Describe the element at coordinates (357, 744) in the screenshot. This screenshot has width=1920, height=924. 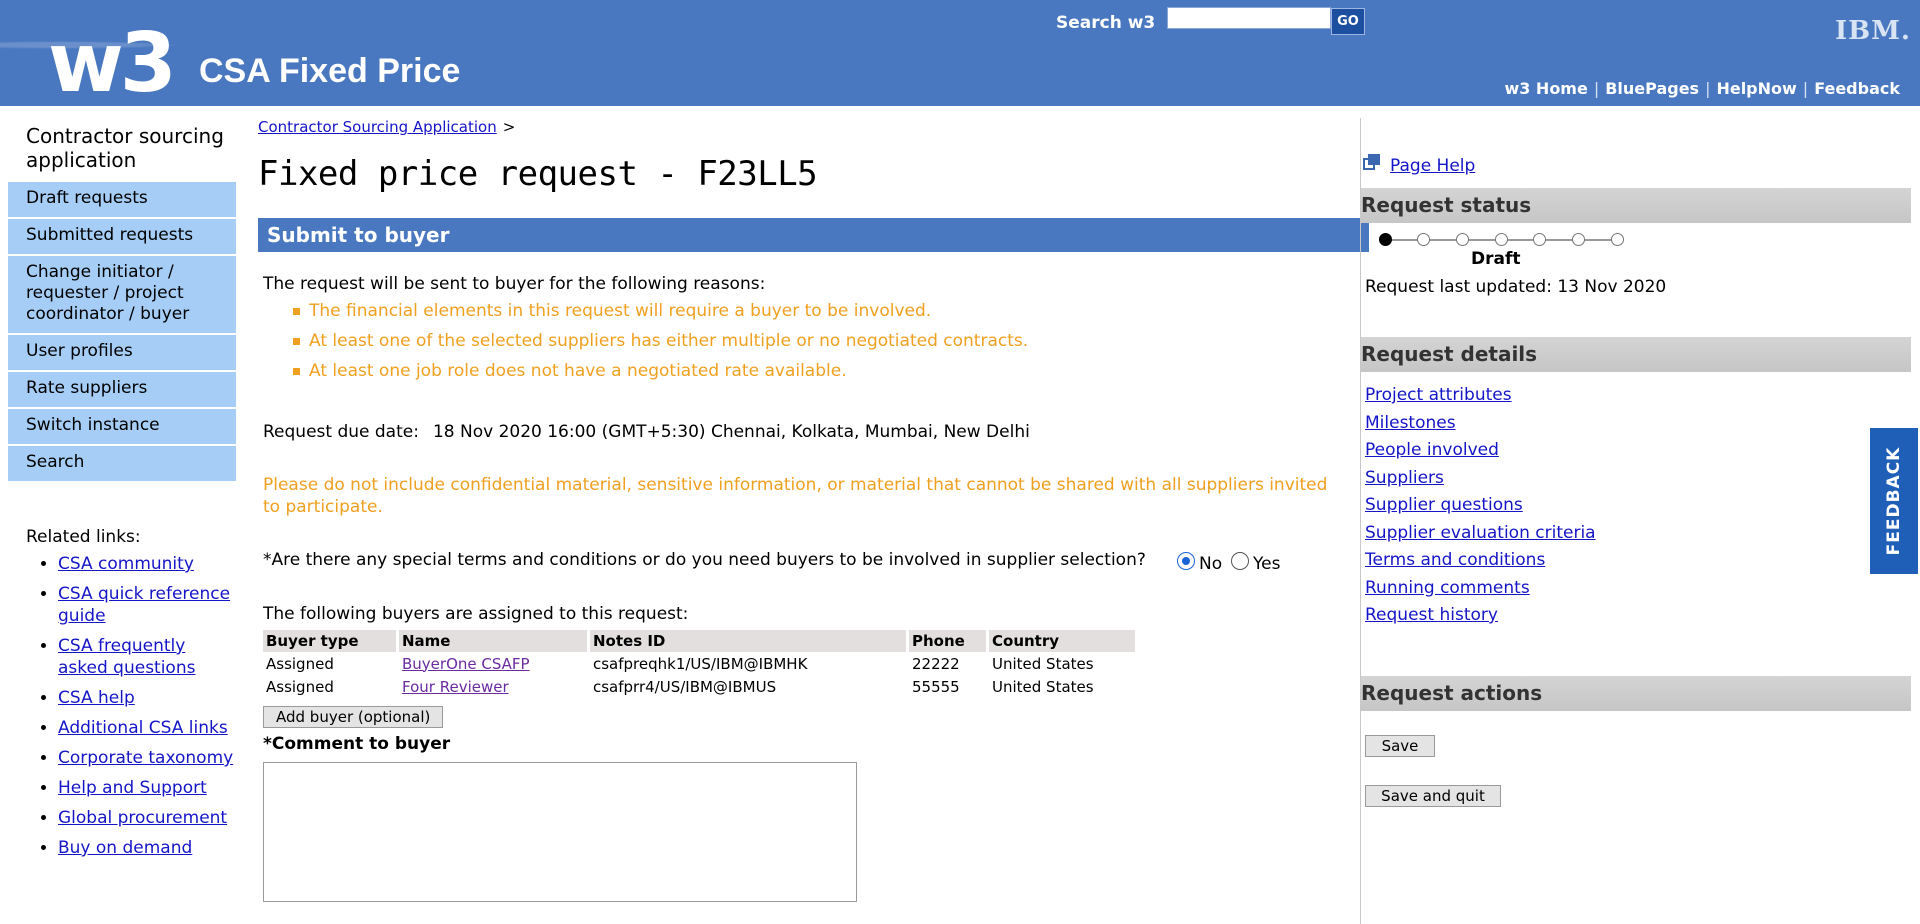
I see `comment-label: *Comment to buyer` at that location.